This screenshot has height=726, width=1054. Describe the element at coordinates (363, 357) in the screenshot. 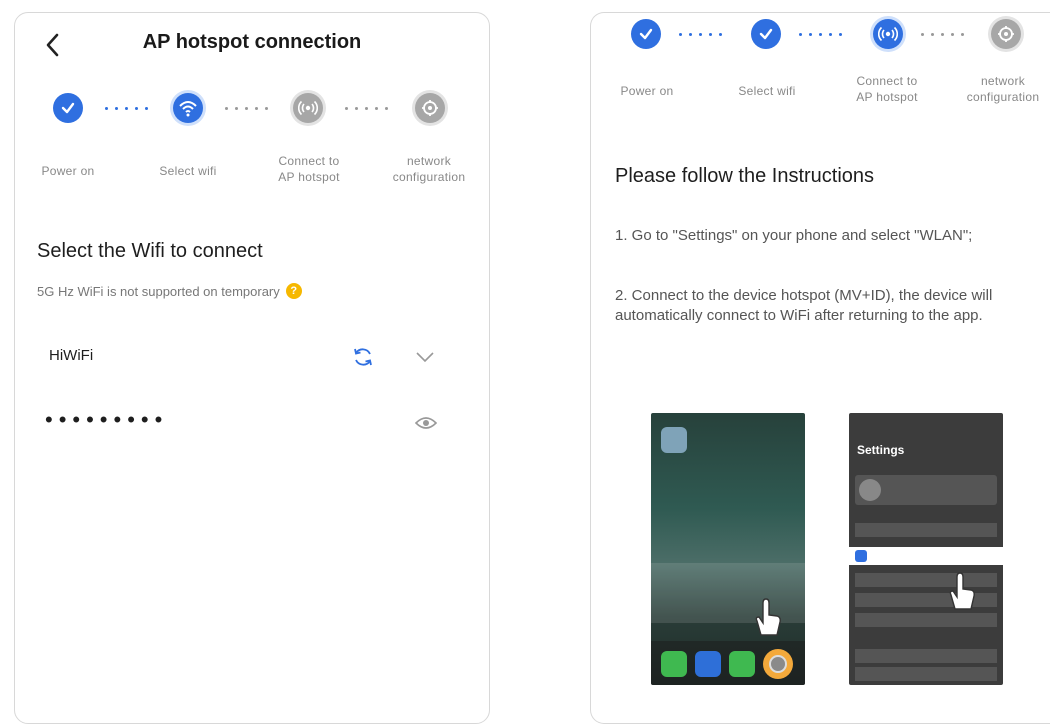

I see `refresh-icon` at that location.